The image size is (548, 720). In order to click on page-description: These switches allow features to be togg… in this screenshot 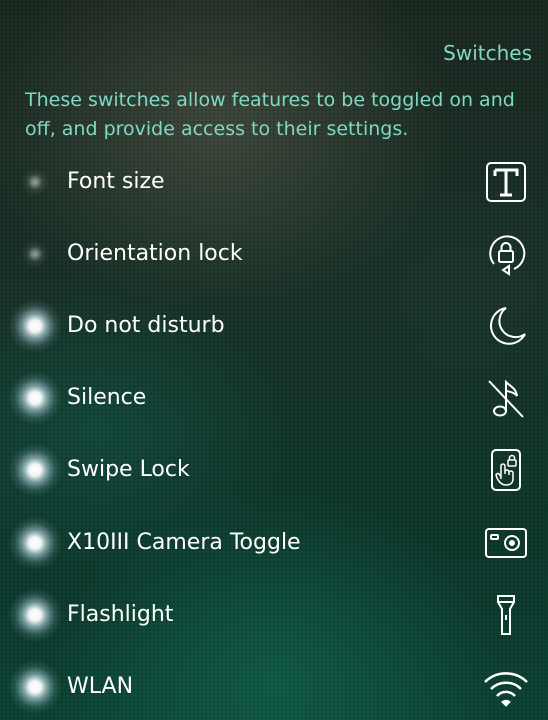, I will do `click(270, 114)`.